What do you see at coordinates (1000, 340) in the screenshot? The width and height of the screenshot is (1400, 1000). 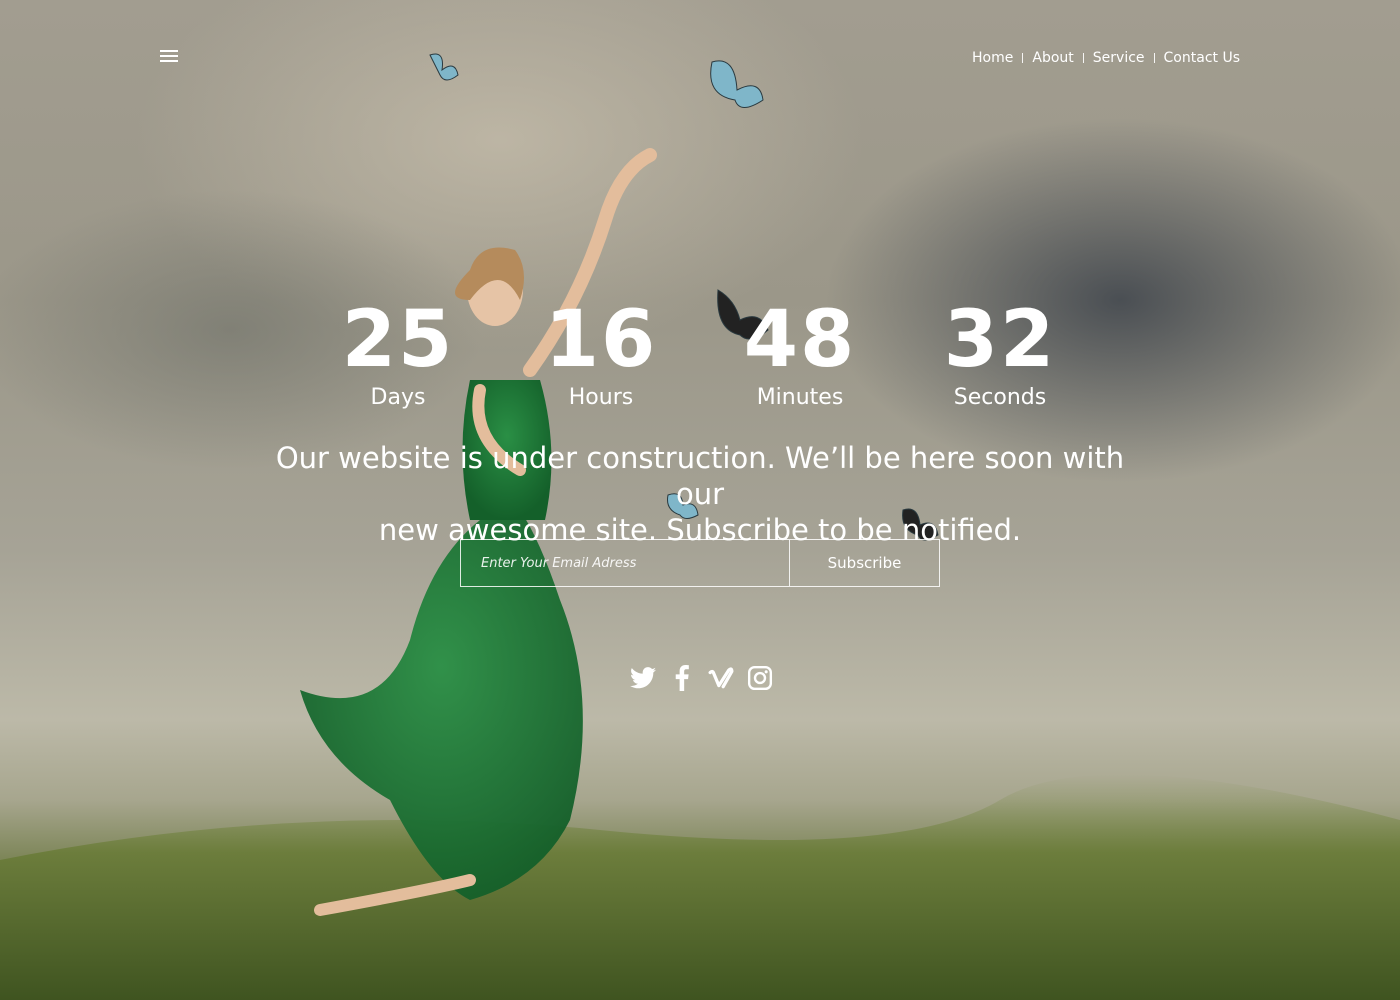 I see `seconds-value: 32` at bounding box center [1000, 340].